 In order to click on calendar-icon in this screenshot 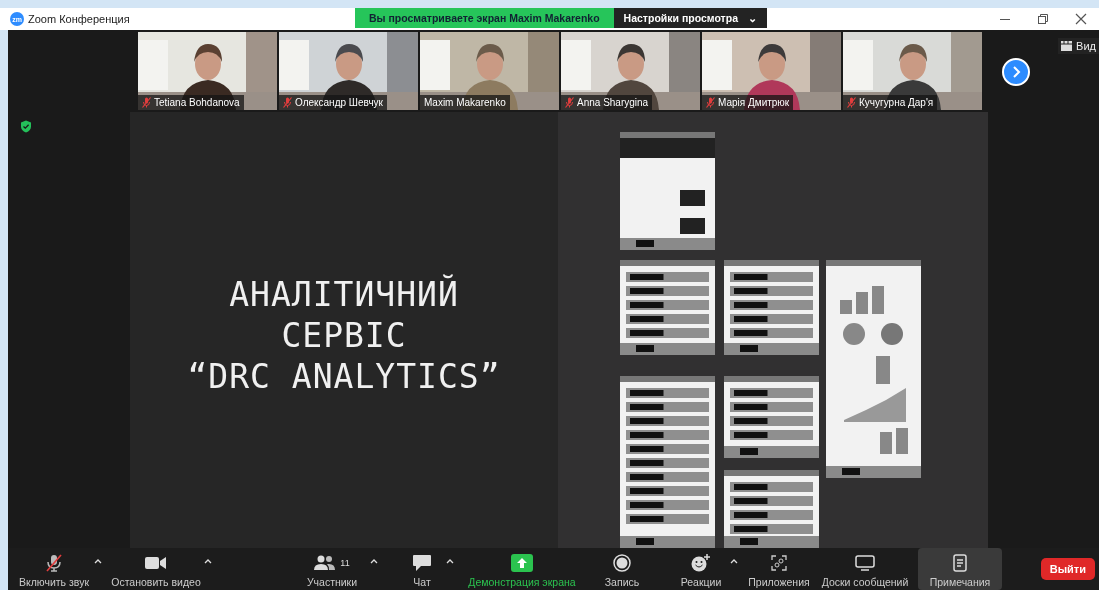, I will do `click(1067, 46)`.